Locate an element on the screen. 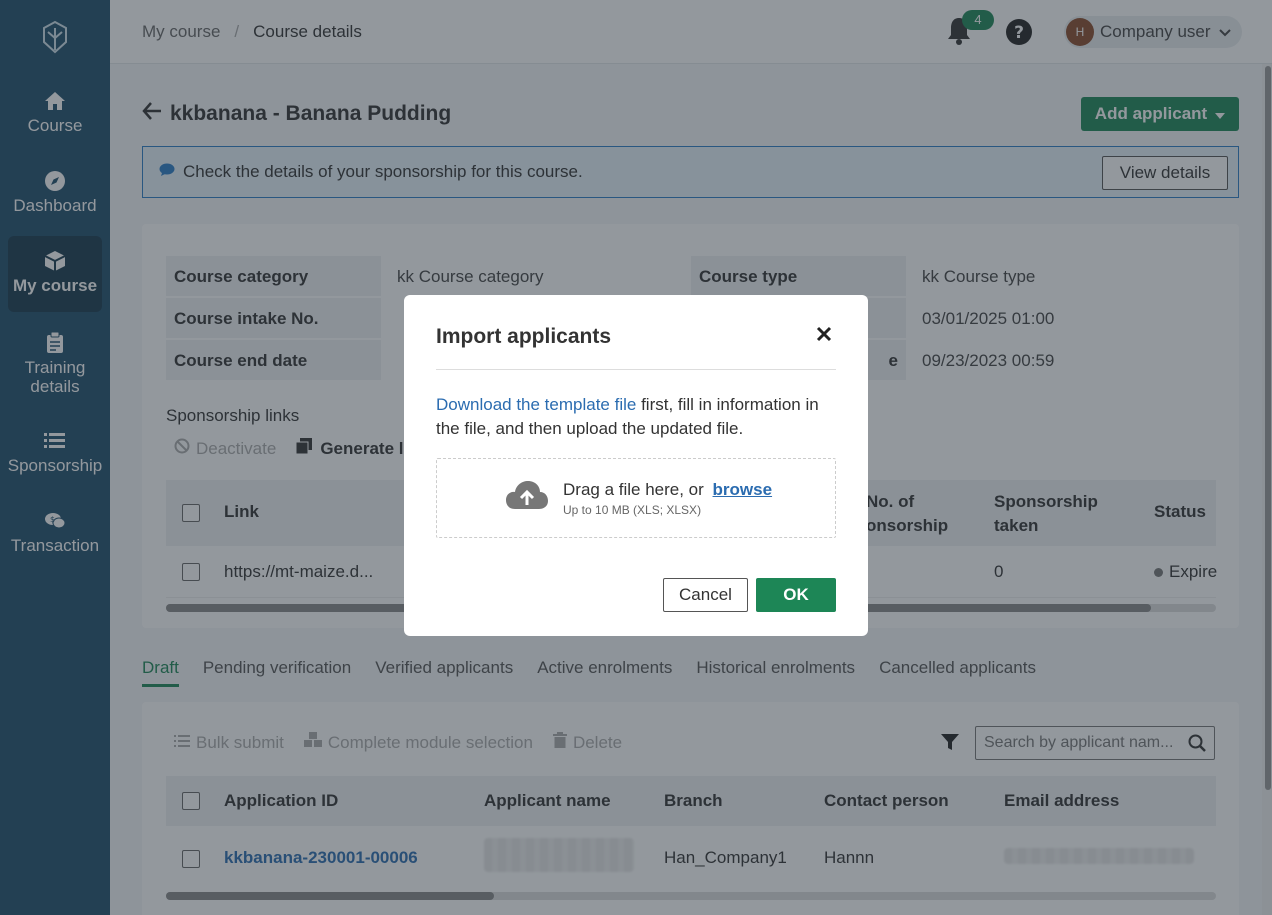  cloud-upload-icon is located at coordinates (527, 497).